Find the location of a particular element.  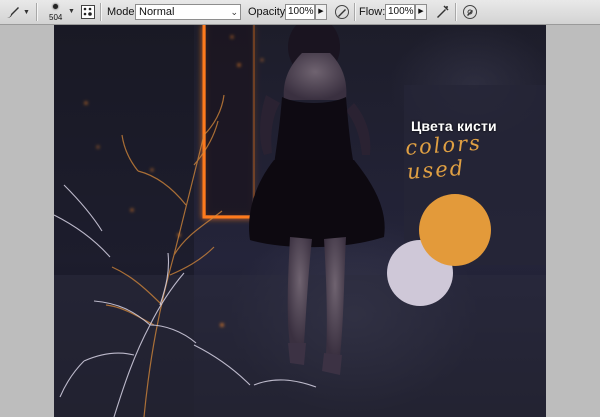

brush-size-value: 504 is located at coordinates (56, 17).